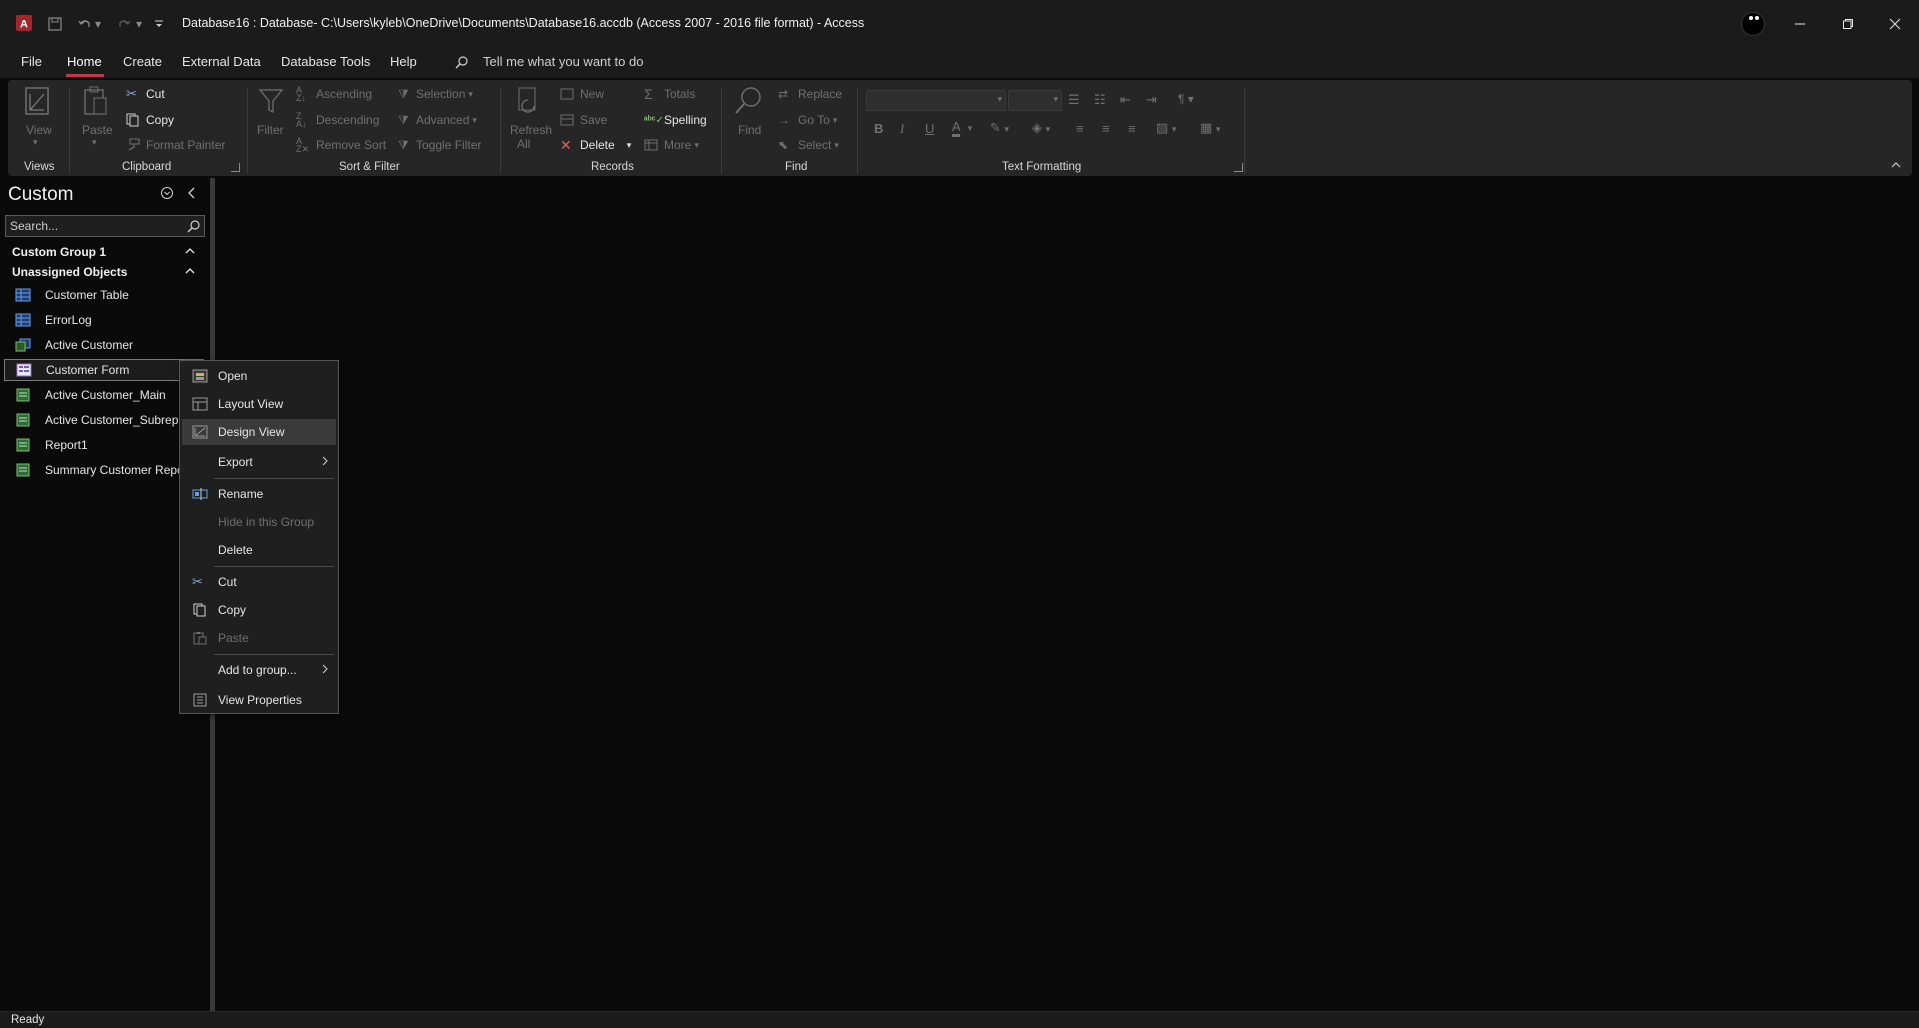  What do you see at coordinates (1041, 128) in the screenshot?
I see `background-color-icon: ◈ ▾` at bounding box center [1041, 128].